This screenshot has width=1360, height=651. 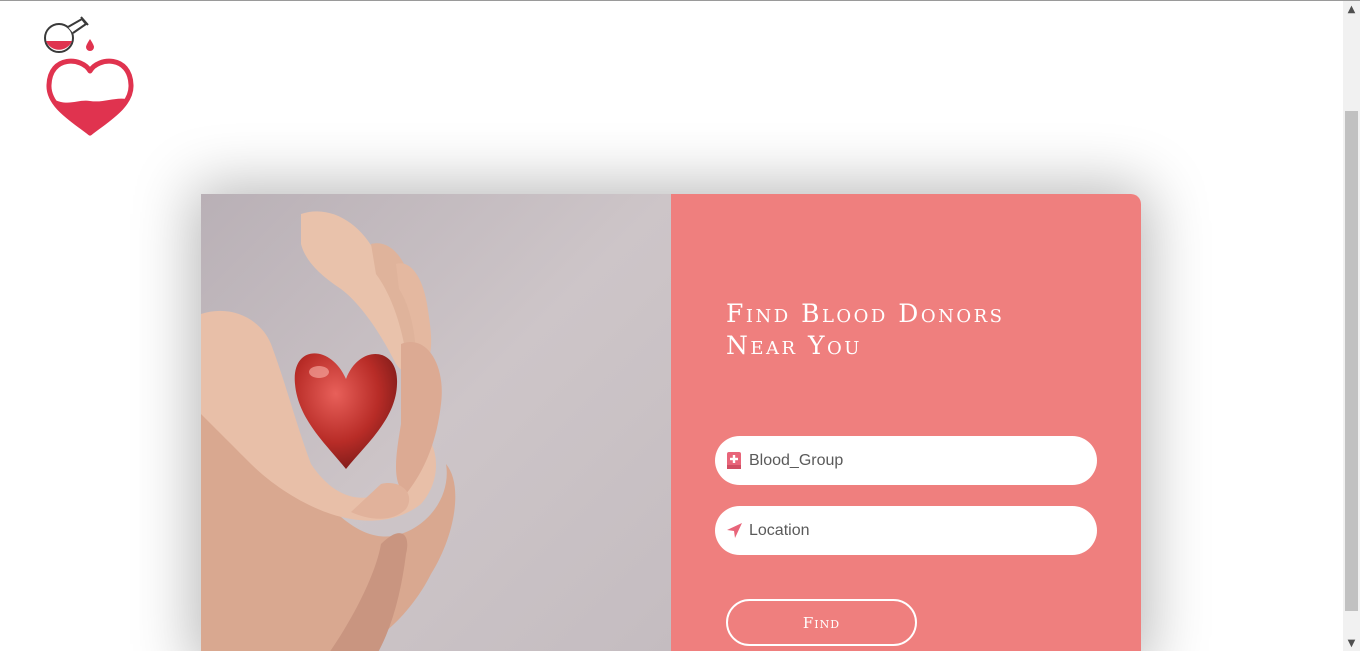 I want to click on vertical-scrollbar: ▲ ▼, so click(x=1351, y=326).